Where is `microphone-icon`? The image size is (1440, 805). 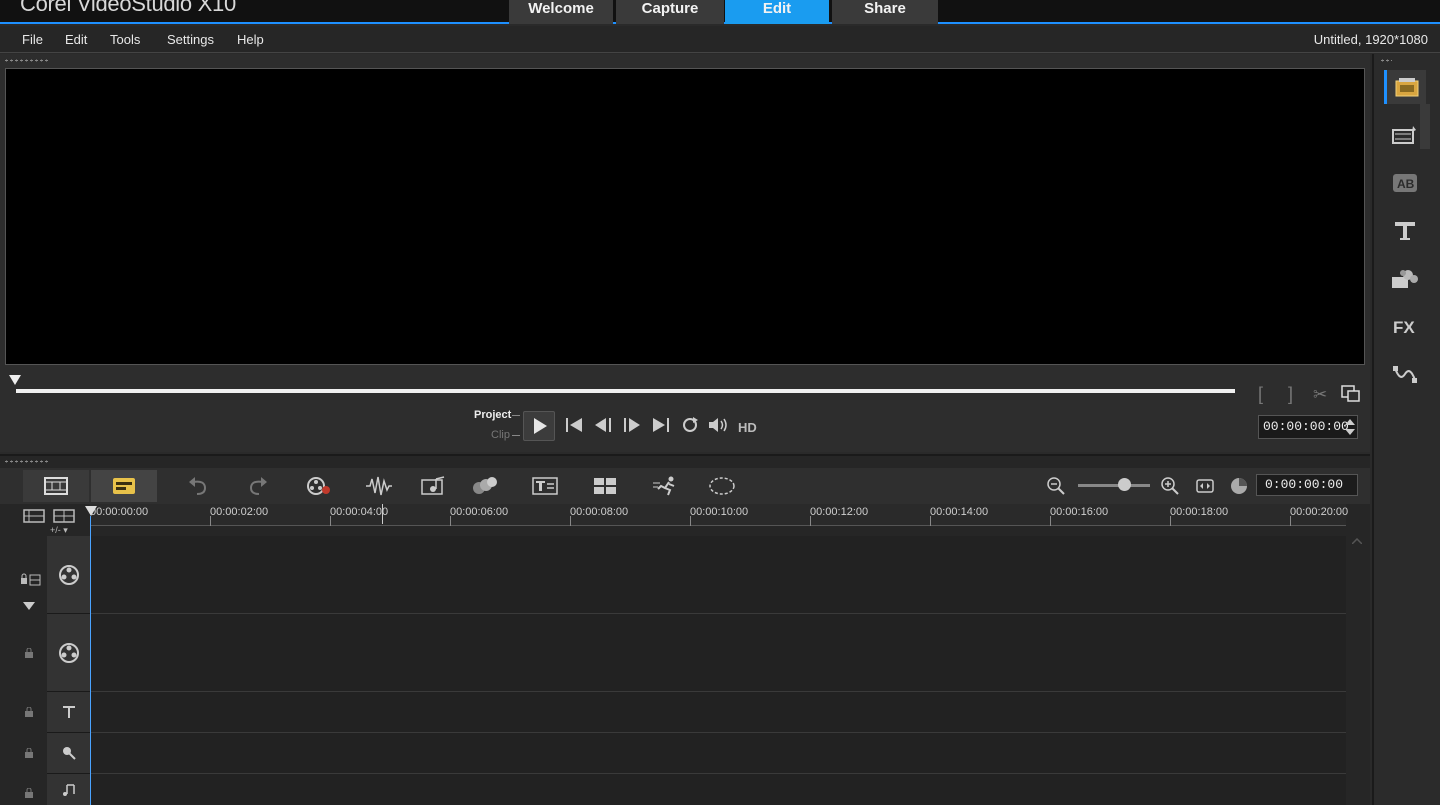
microphone-icon is located at coordinates (69, 753).